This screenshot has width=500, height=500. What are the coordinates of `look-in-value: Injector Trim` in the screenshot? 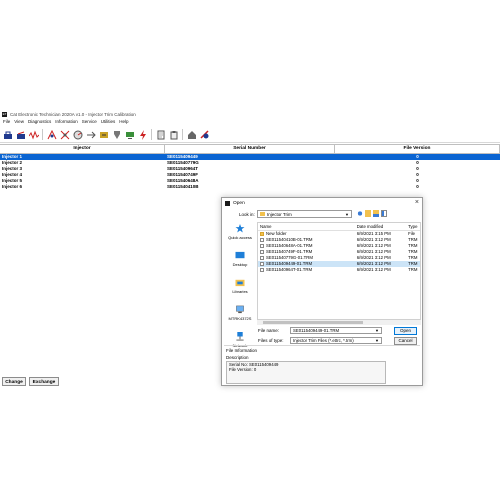 It's located at (279, 214).